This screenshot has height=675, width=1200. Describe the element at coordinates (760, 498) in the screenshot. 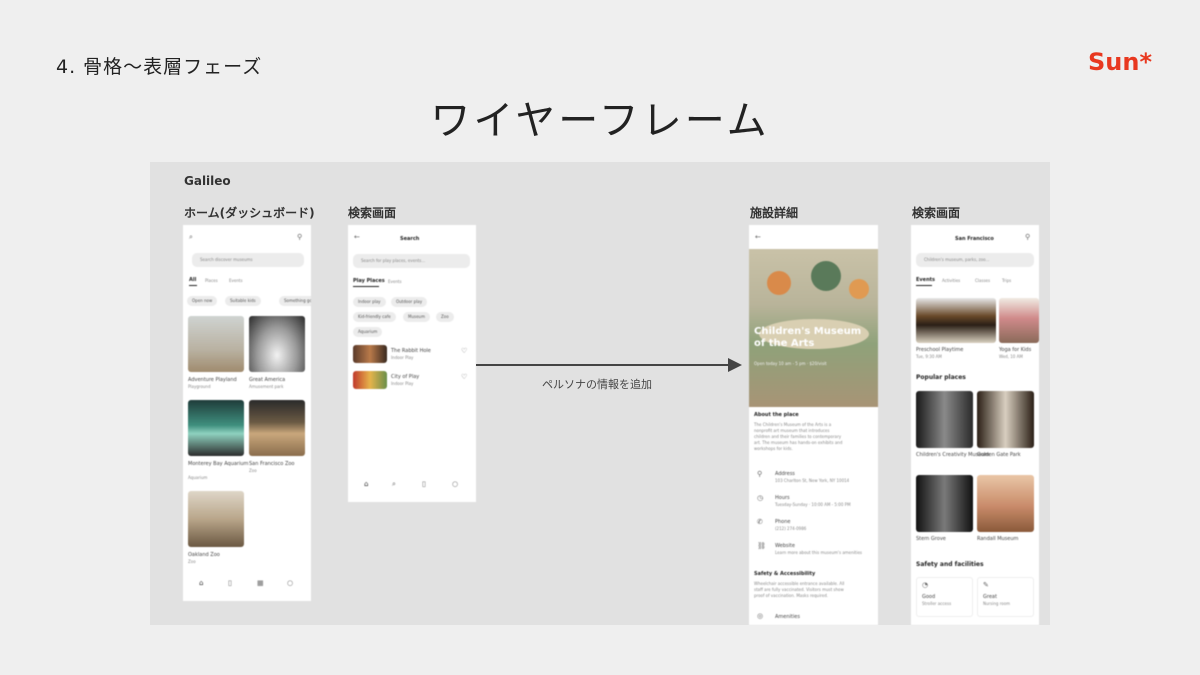

I see `clock-icon: ◷` at that location.